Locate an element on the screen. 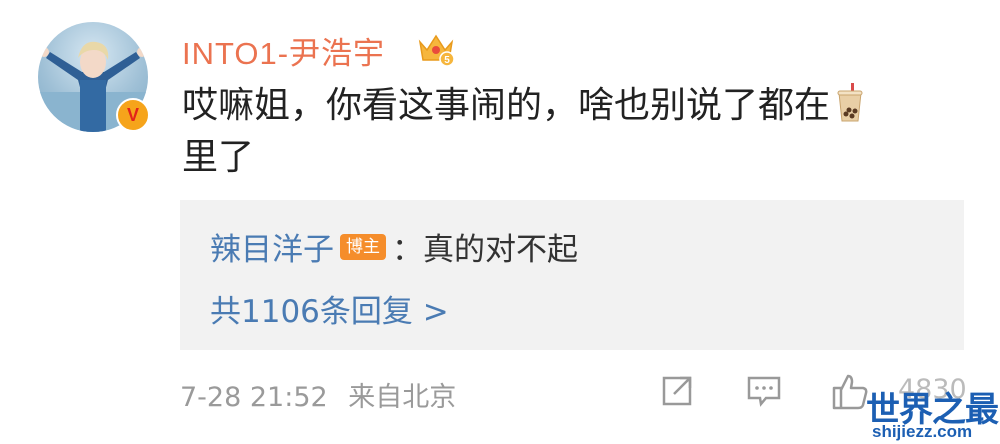 This screenshot has width=1000, height=444. share-icon is located at coordinates (678, 390).